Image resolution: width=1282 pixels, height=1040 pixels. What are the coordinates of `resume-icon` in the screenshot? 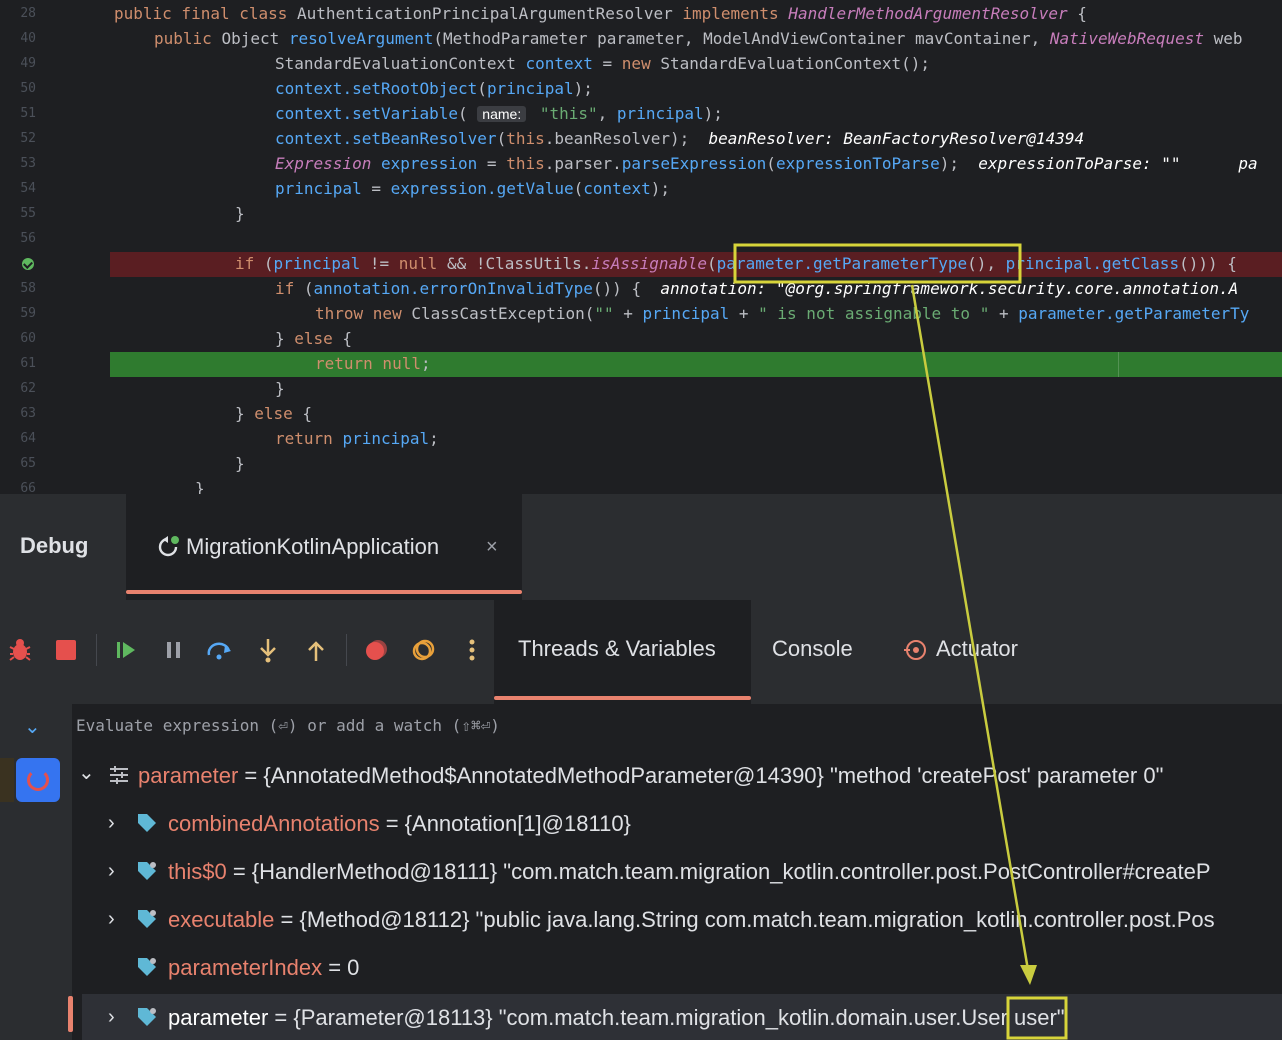 It's located at (126, 650).